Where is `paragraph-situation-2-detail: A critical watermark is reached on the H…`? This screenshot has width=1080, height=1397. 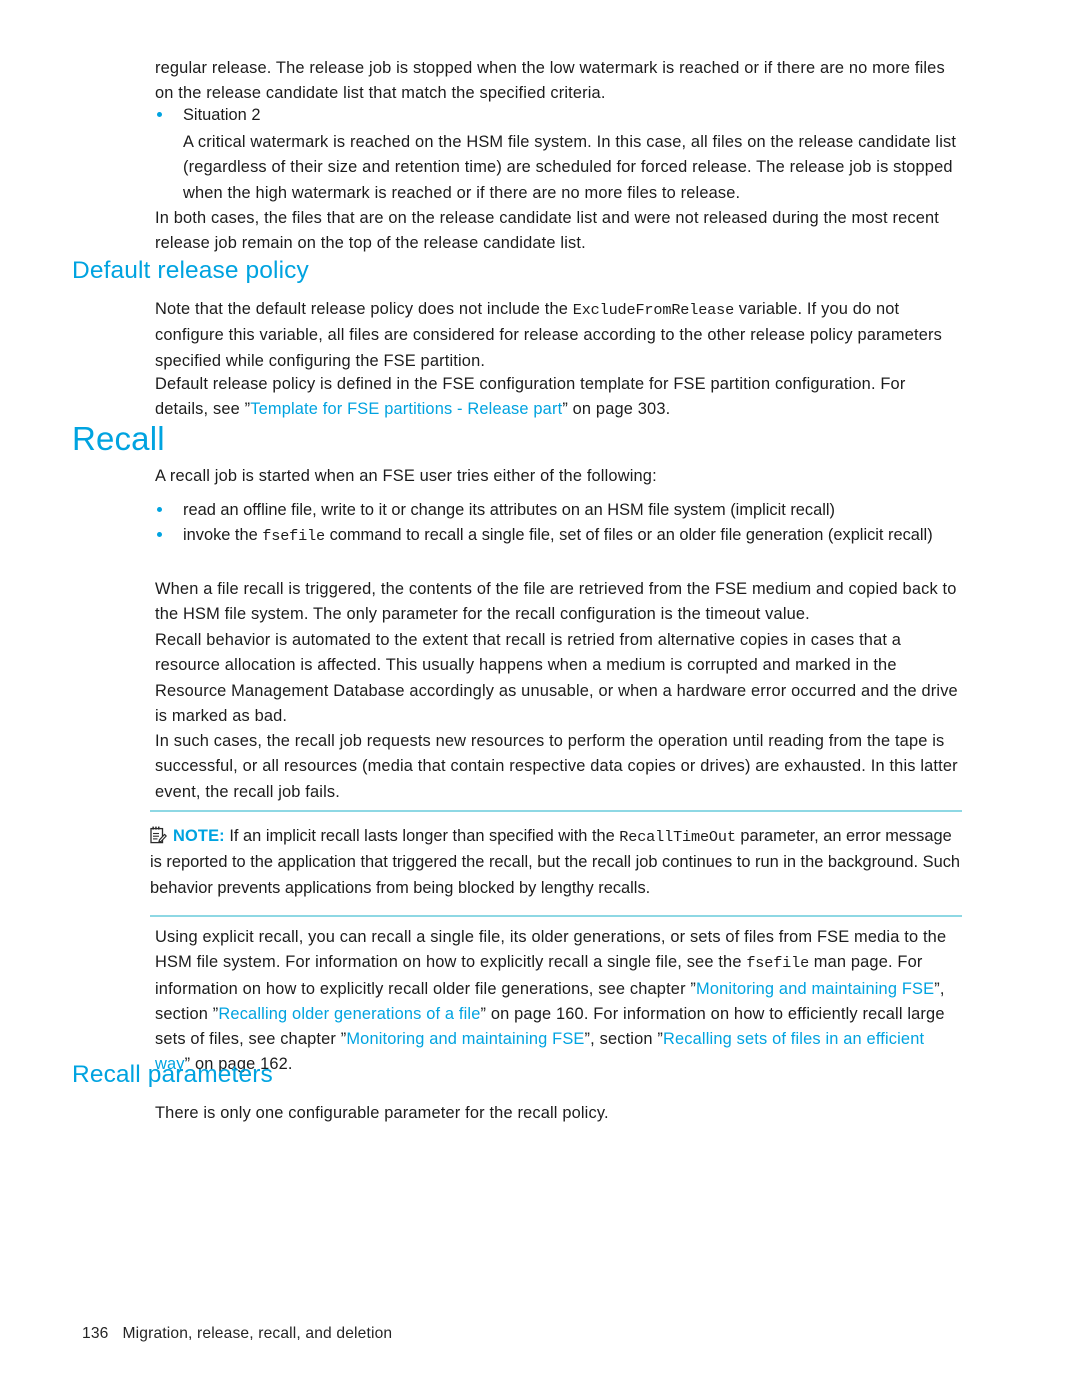
paragraph-situation-2-detail: A critical watermark is reached on the H… is located at coordinates (570, 167).